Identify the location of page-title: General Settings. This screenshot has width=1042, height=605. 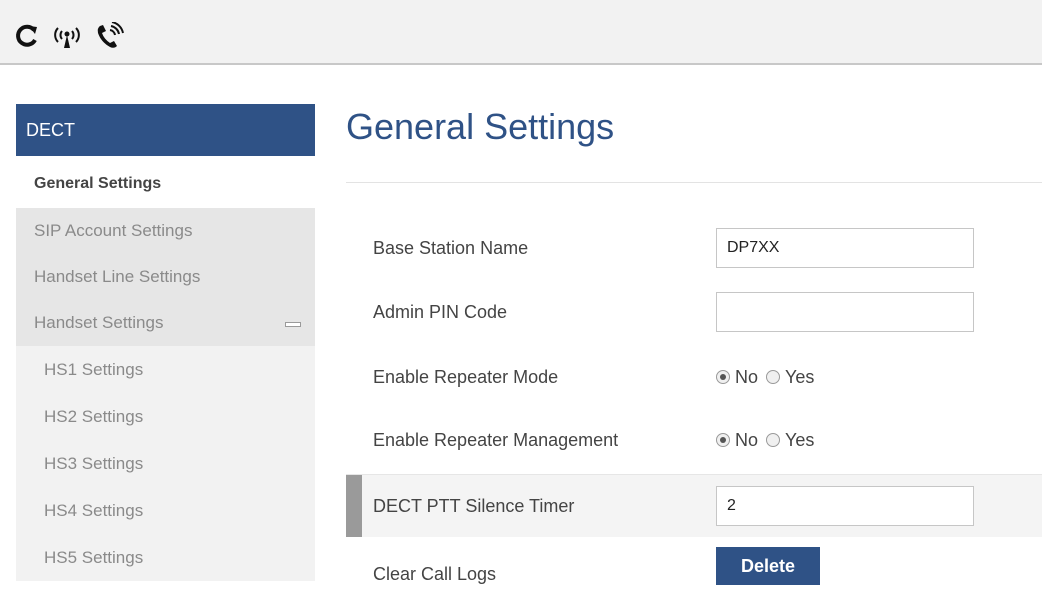
(480, 126).